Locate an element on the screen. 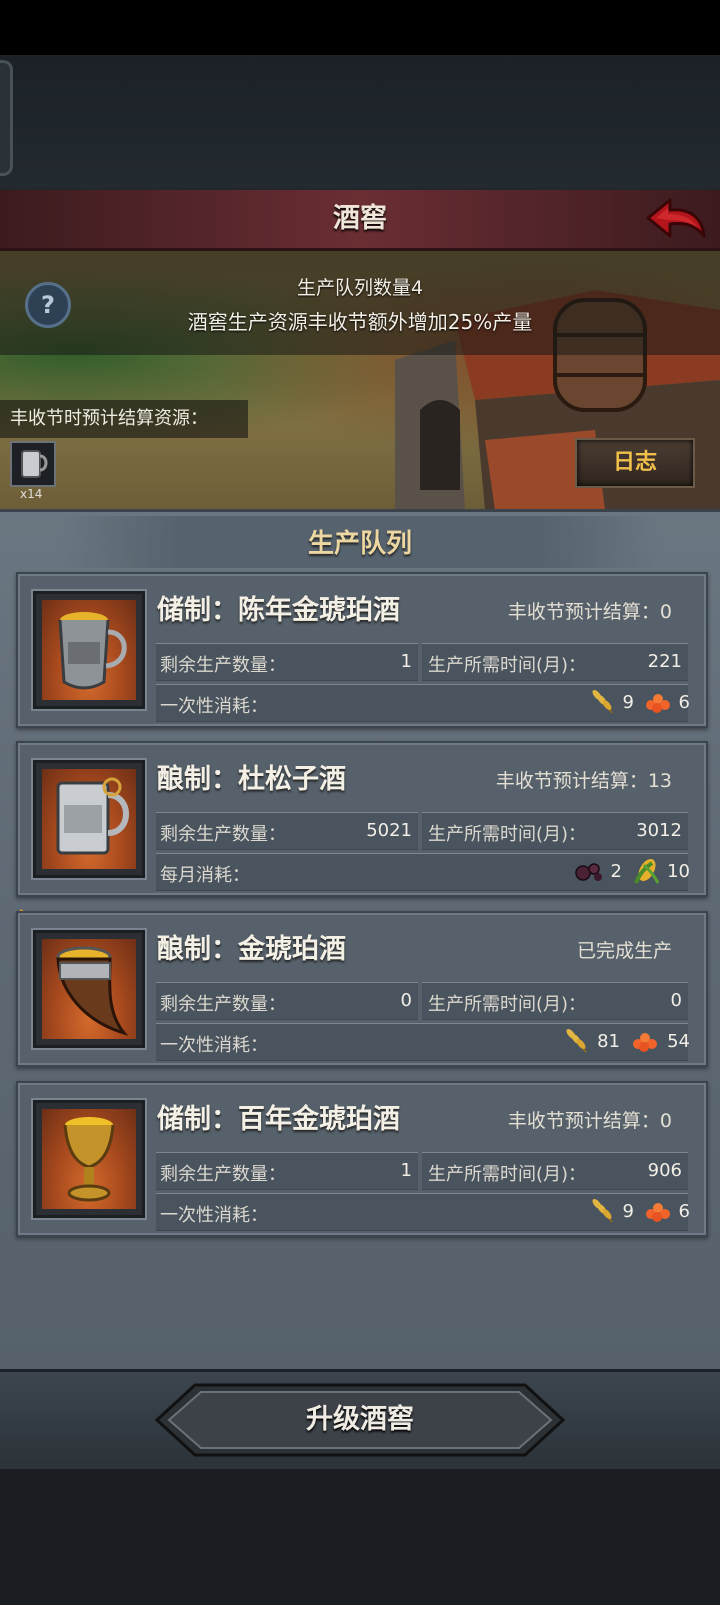  log-button: 日志 is located at coordinates (635, 463).